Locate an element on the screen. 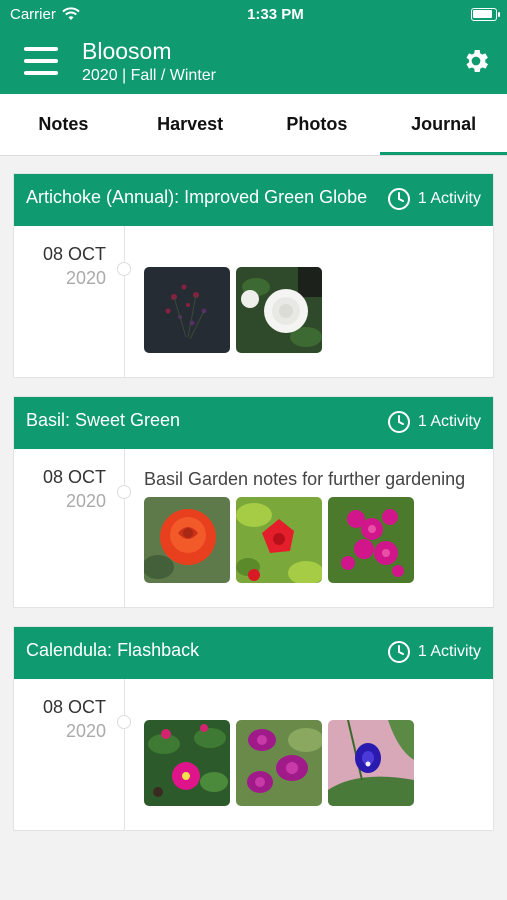  entry-note: Basil Garden notes for further gardening is located at coordinates (305, 479).